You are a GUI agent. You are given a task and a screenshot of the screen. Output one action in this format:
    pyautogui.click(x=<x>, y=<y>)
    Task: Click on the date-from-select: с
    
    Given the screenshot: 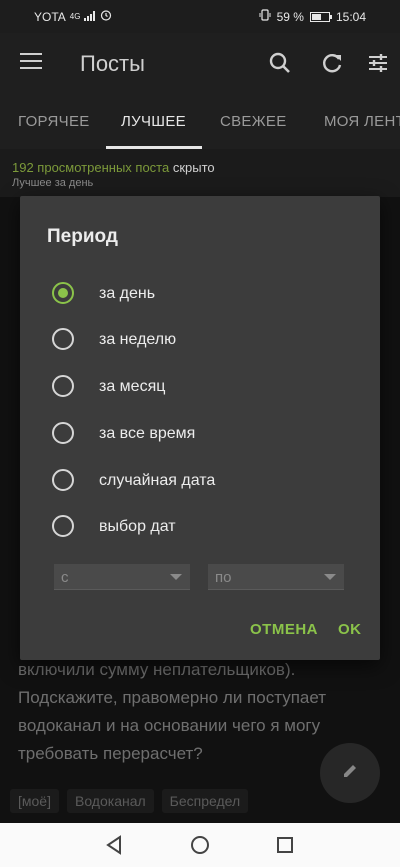 What is the action you would take?
    pyautogui.click(x=122, y=577)
    